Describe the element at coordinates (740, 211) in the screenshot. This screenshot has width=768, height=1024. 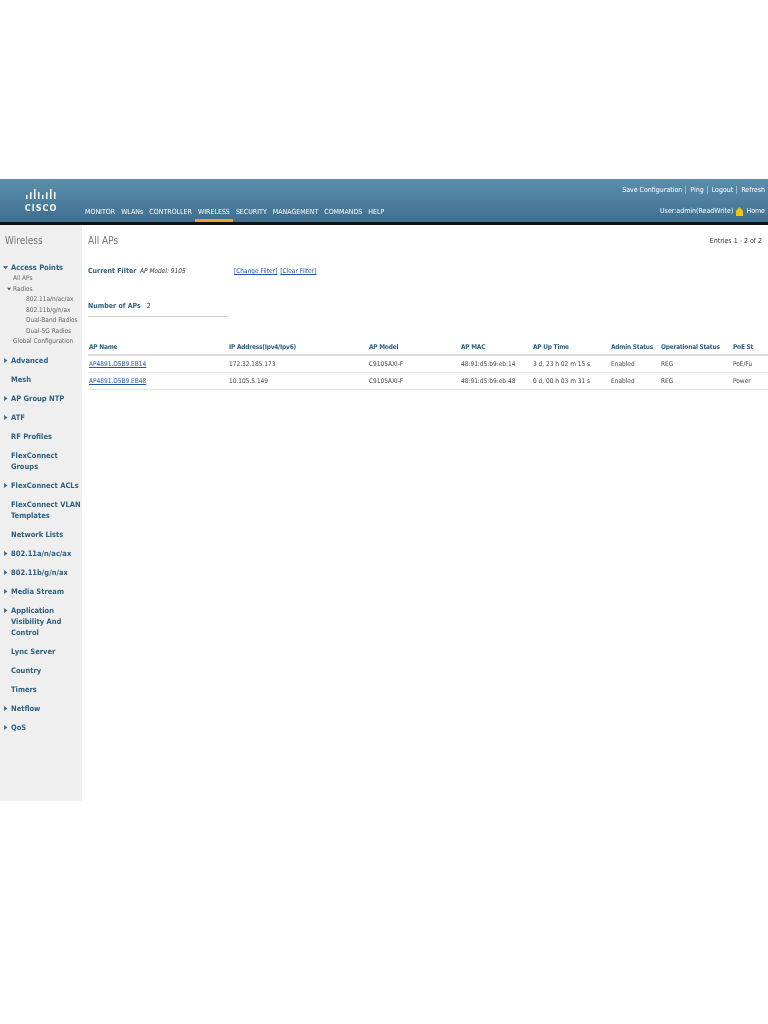
I see `house-icon` at that location.